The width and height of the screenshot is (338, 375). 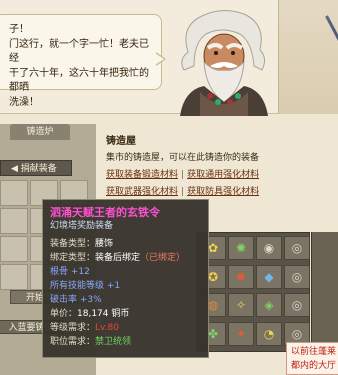 I want to click on inventory-grid: ✿ ✺ ◉ ◎ ✪ ✸ ◆ ◎ ◍ ✧ ◈ ◎ ✤ ✦ ◔ ◎, so click(x=253, y=292).